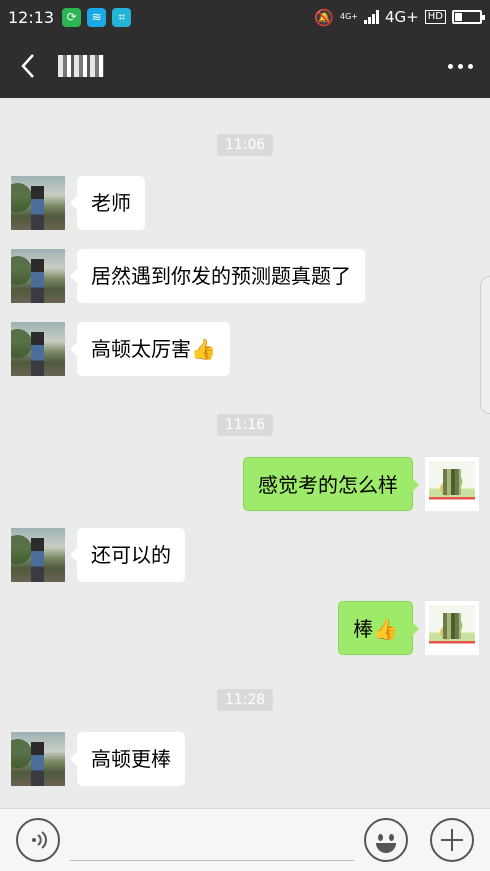 This screenshot has height=871, width=490. I want to click on chevron-left-icon, so click(28, 66).